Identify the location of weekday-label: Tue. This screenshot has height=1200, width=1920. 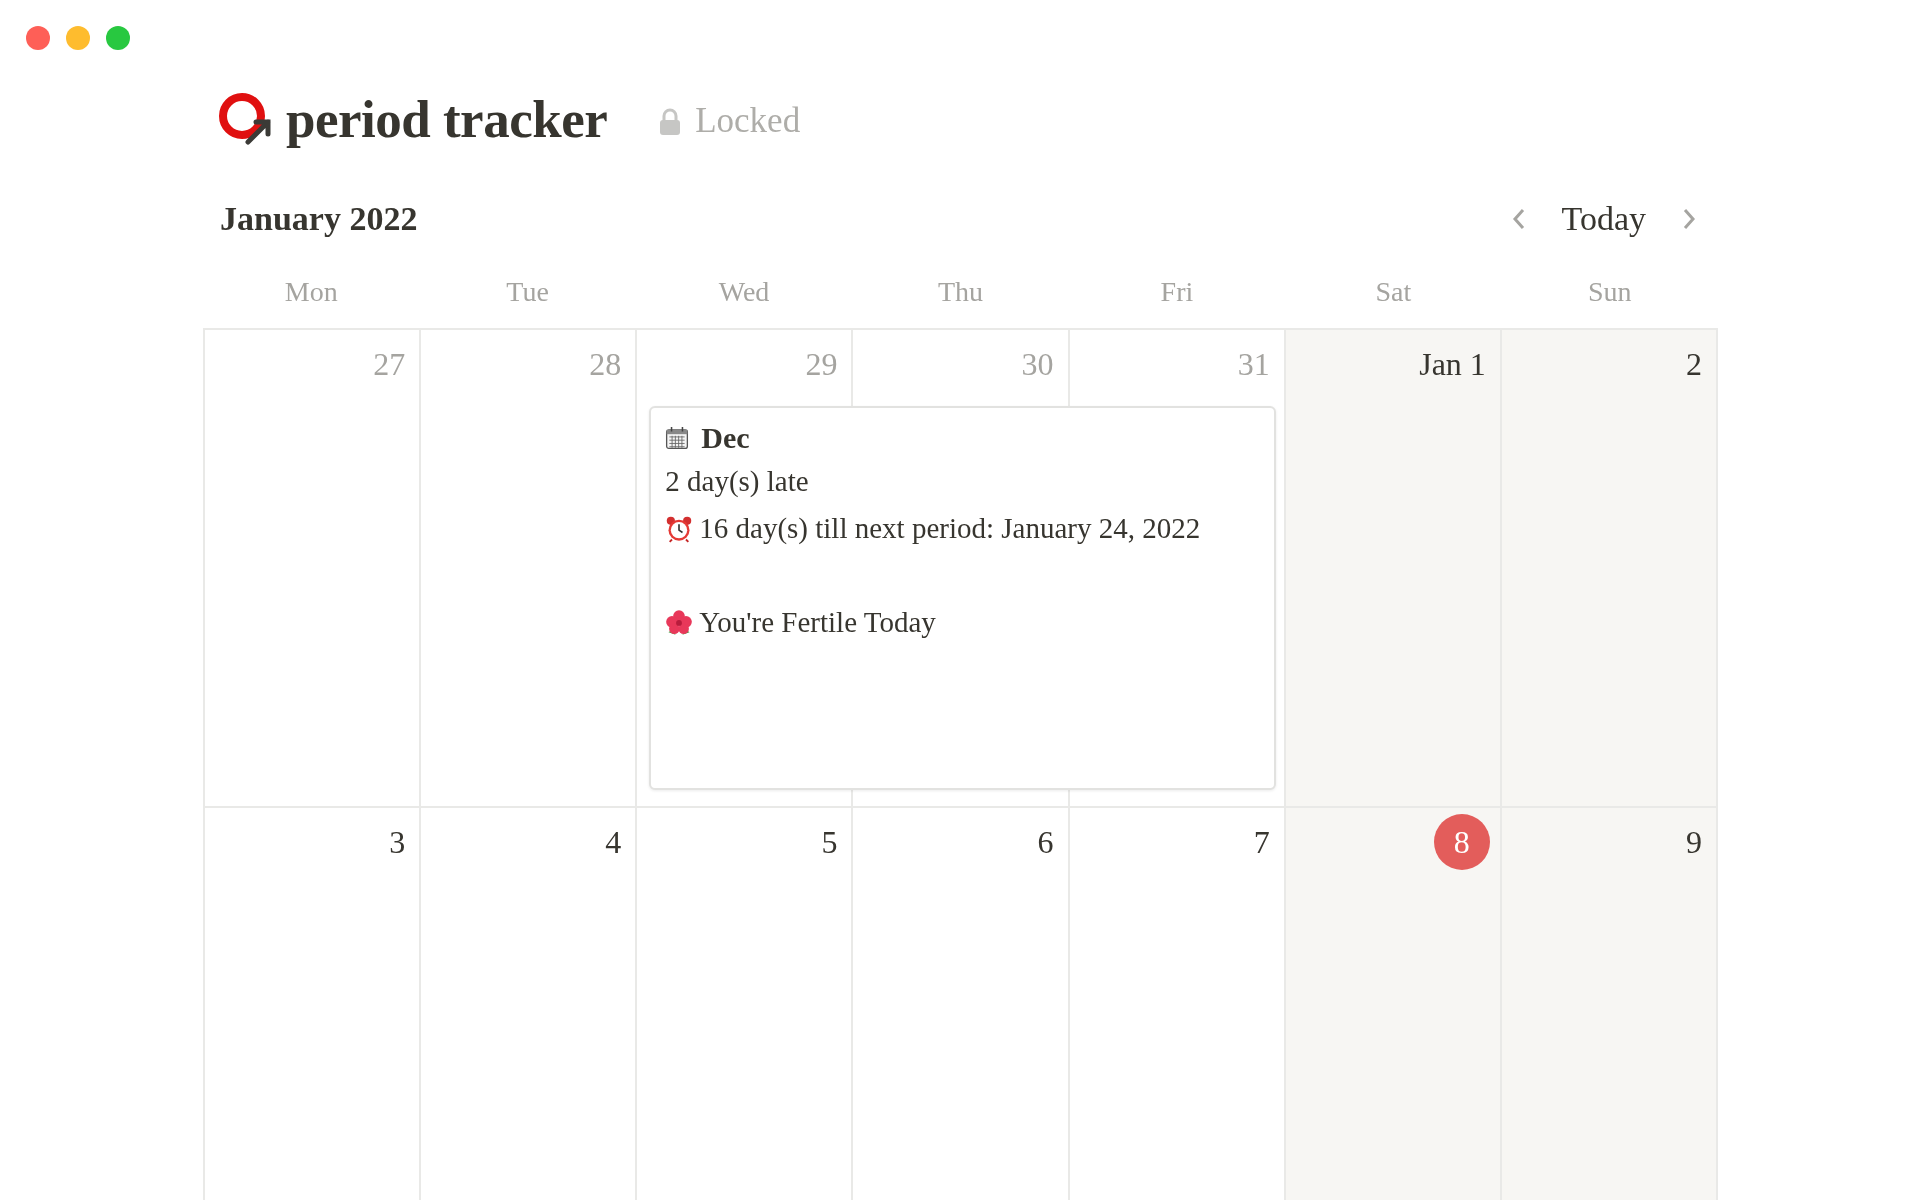
(527, 292).